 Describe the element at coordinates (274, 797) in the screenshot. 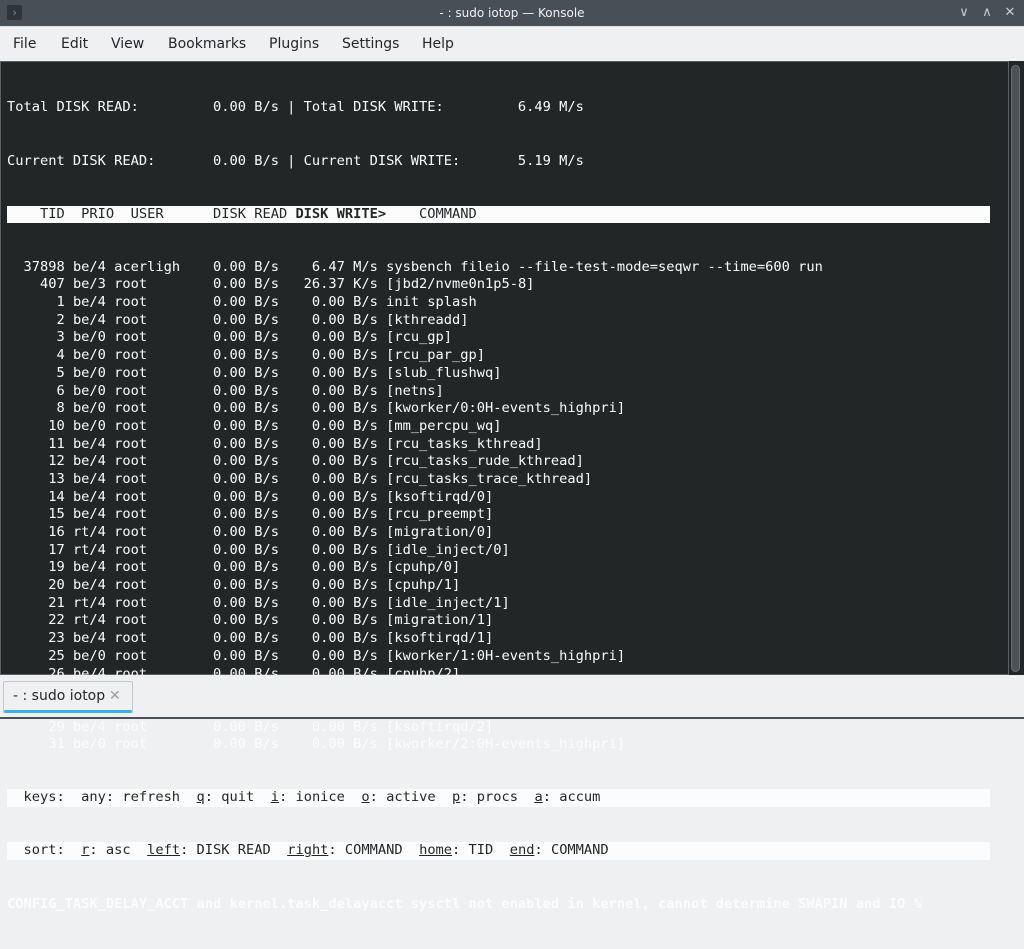

I see `hotkey: i` at that location.